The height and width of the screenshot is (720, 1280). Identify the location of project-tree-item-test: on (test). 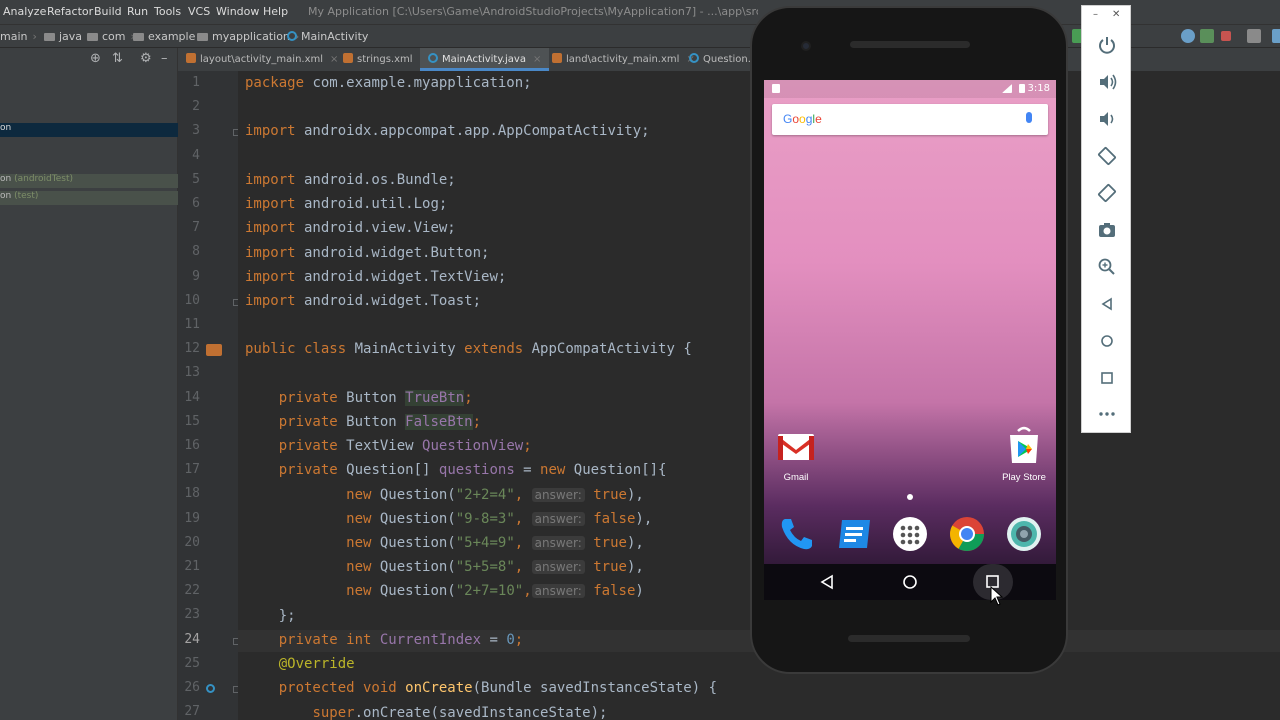
(89, 198).